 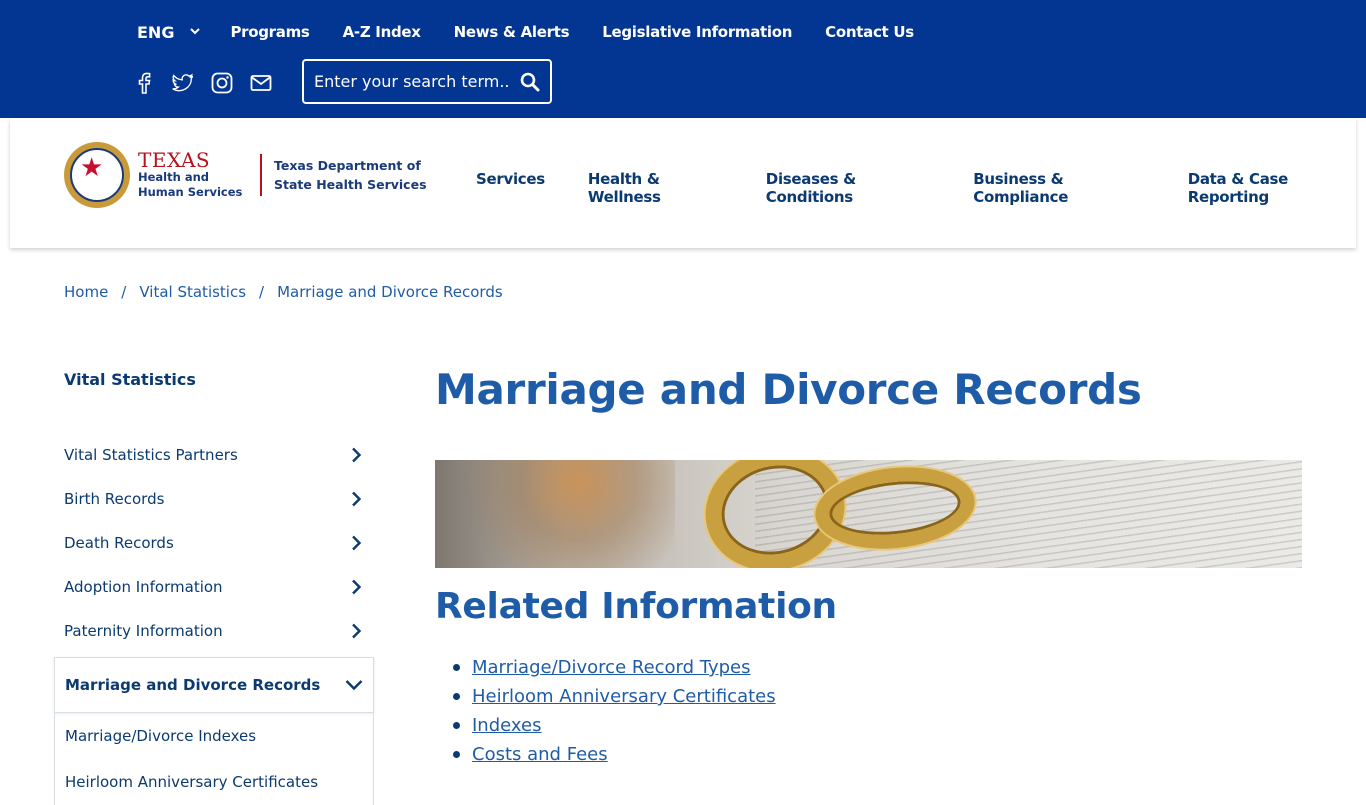 I want to click on texas-seal-icon: ★, so click(x=97, y=175).